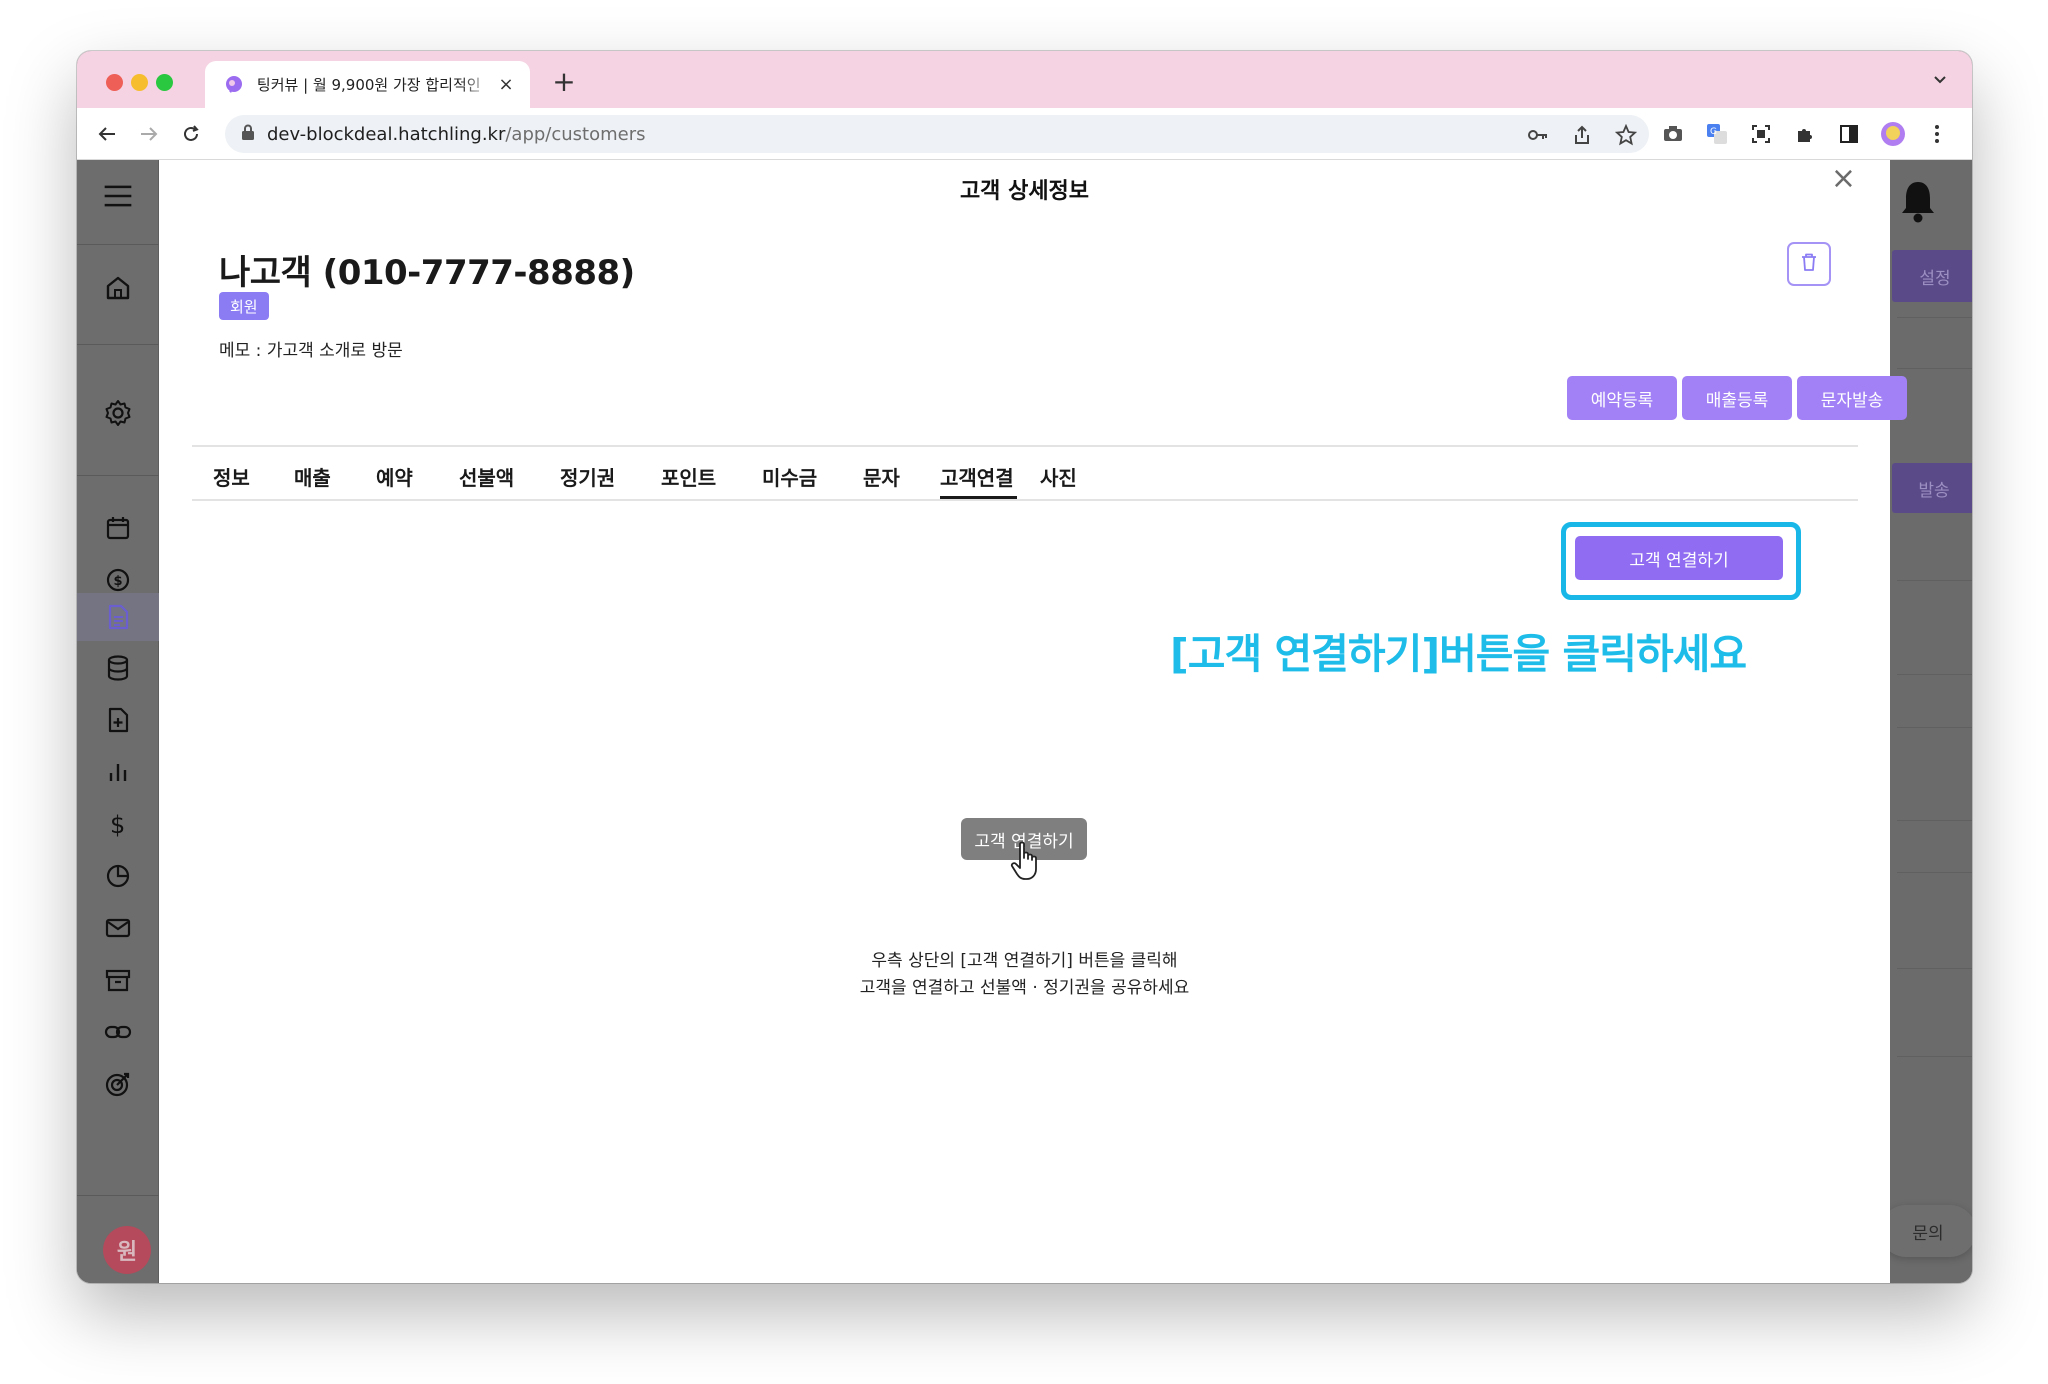 Image resolution: width=2048 pixels, height=1384 pixels. Describe the element at coordinates (1761, 134) in the screenshot. I see `screen-capture-icon` at that location.